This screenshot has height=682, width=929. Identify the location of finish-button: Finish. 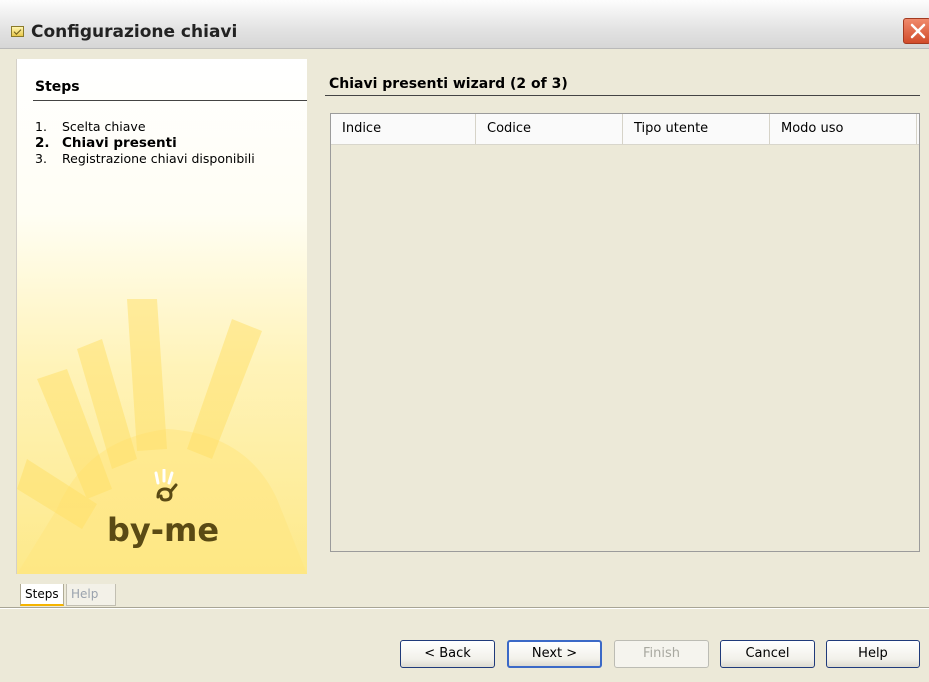
(661, 654).